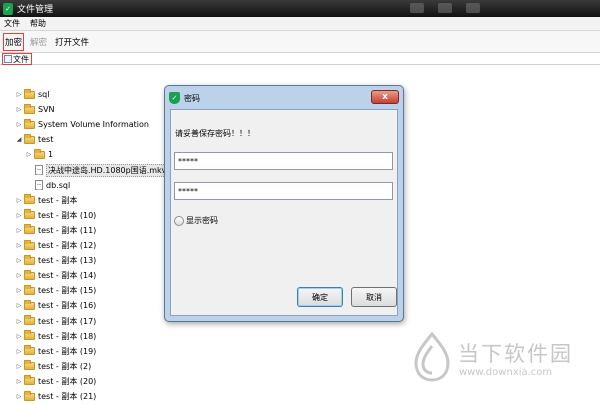  Describe the element at coordinates (12, 23) in the screenshot. I see `menu-file: 文件` at that location.